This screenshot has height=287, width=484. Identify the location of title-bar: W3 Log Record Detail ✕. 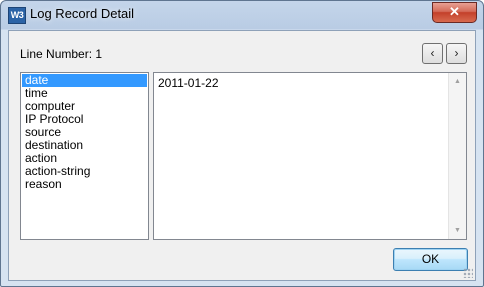
(242, 14).